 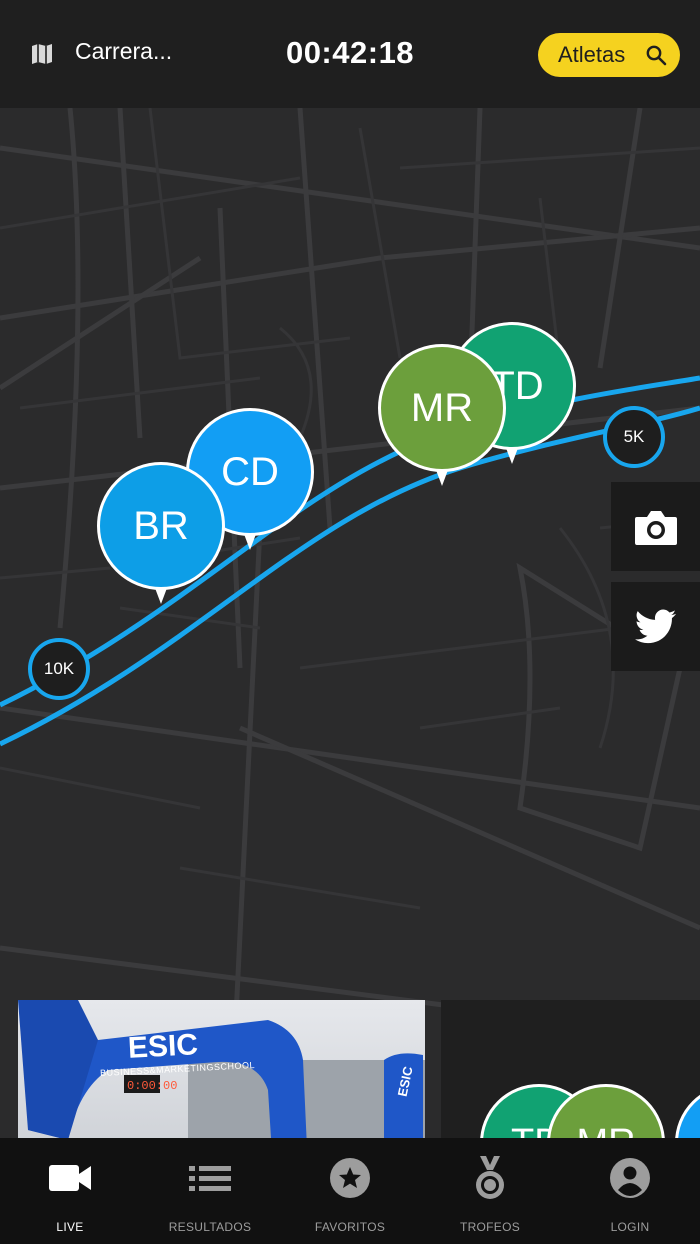 I want to click on twitter-icon, so click(x=655, y=626).